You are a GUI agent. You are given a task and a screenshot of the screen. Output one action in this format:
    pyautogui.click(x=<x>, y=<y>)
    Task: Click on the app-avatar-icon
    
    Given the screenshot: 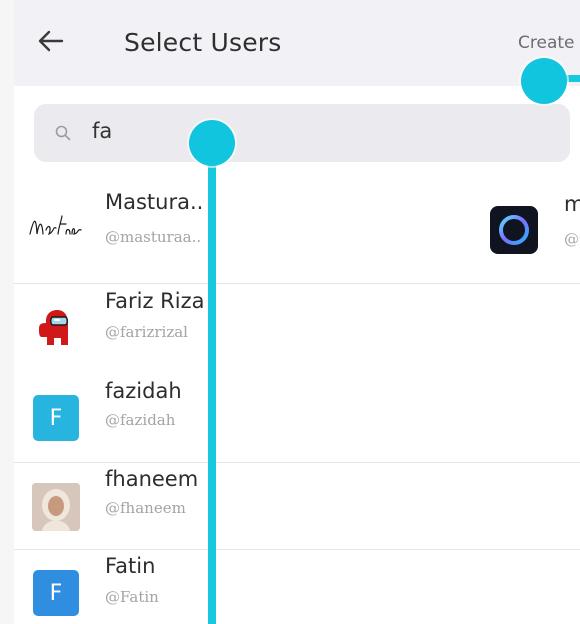 What is the action you would take?
    pyautogui.click(x=514, y=230)
    